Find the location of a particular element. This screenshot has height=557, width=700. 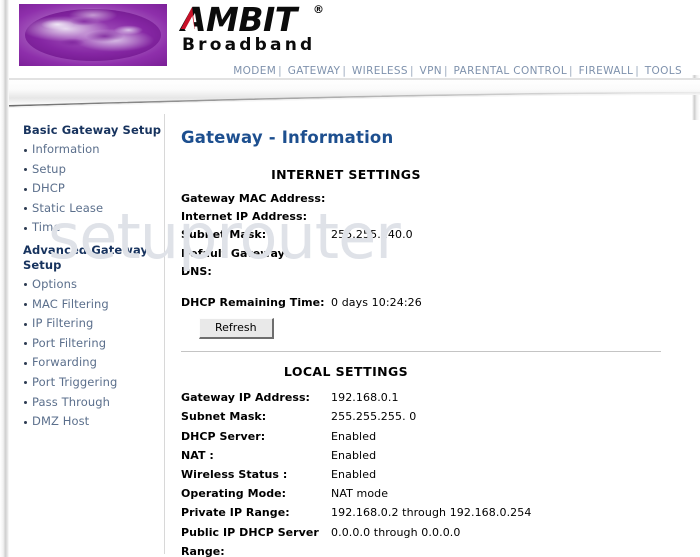

field-value-local-subnet-mask: 255.255.255. 0 is located at coordinates (374, 417).